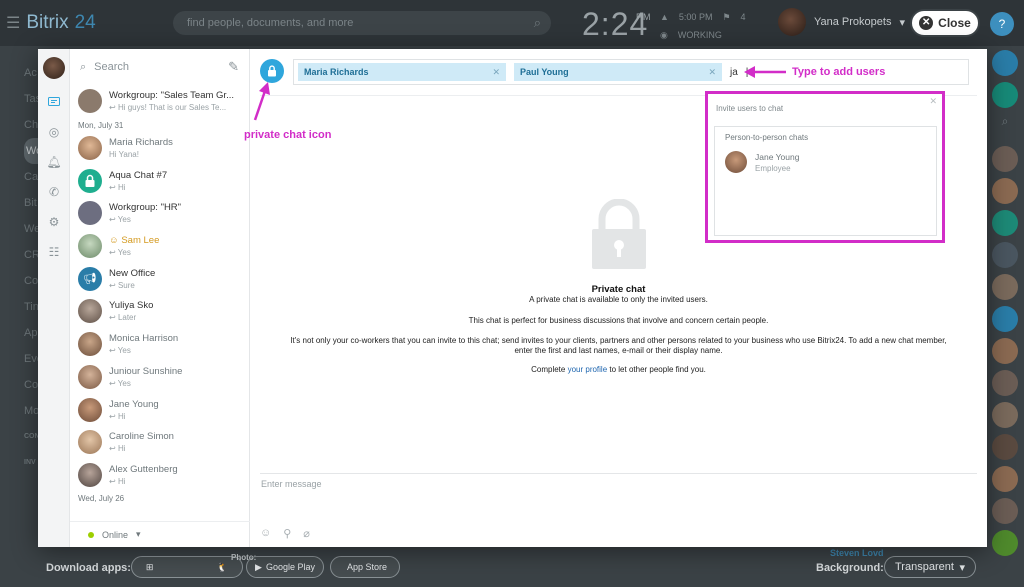 The image size is (1024, 587). What do you see at coordinates (365, 567) in the screenshot?
I see `app-store-button: App Store` at bounding box center [365, 567].